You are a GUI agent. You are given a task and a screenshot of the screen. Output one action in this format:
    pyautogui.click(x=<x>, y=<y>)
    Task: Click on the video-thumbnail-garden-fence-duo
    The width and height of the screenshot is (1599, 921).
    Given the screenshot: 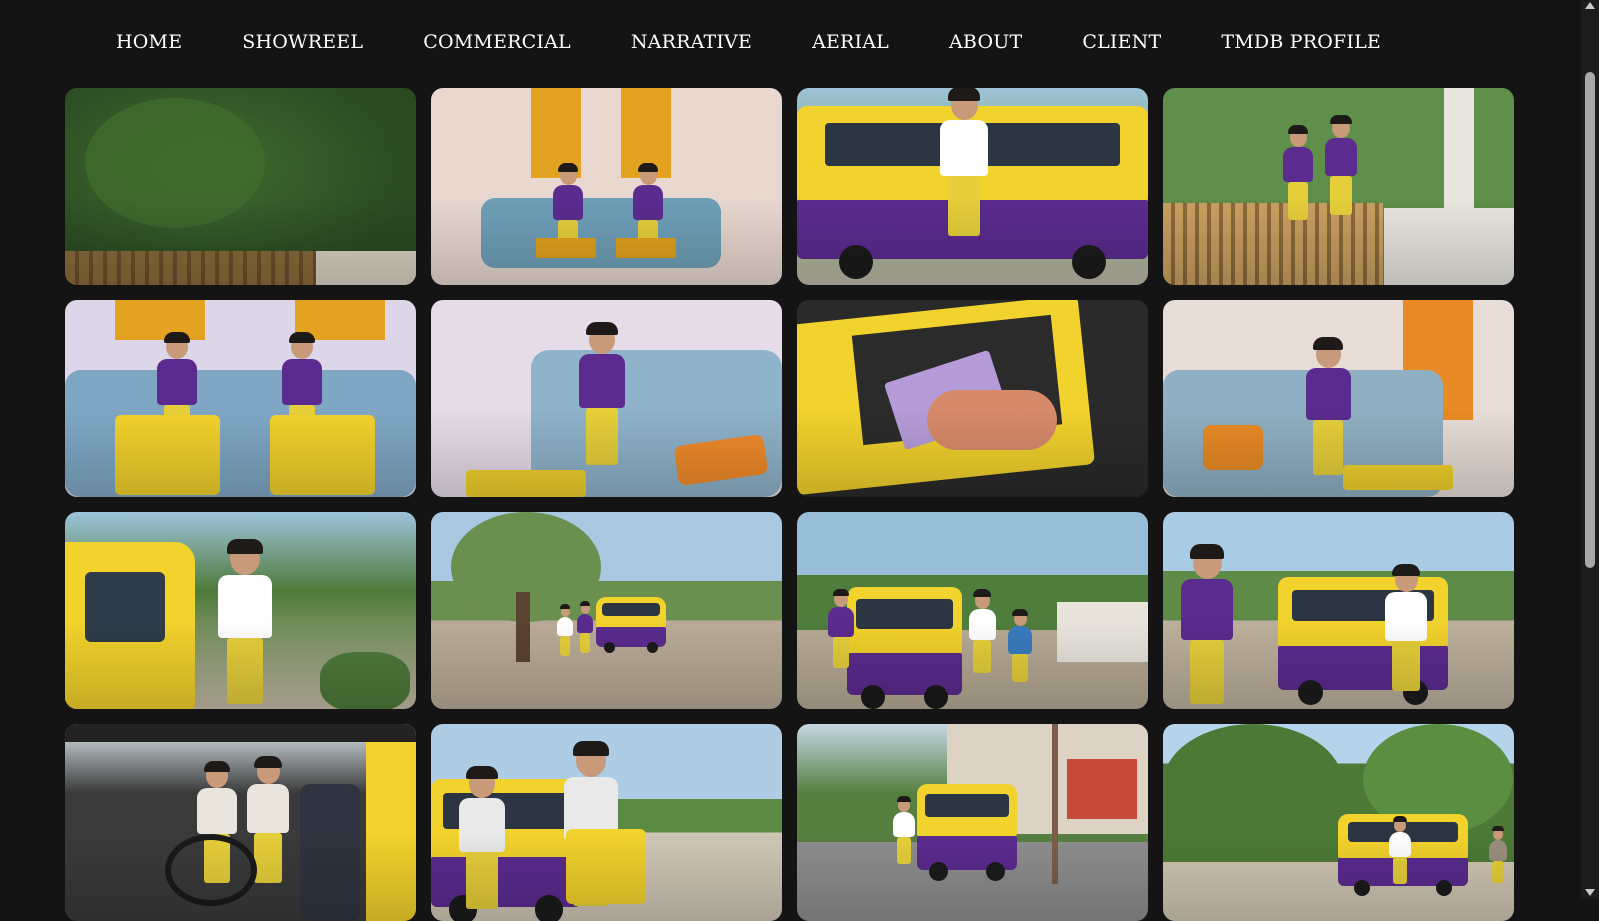 What is the action you would take?
    pyautogui.click(x=1338, y=186)
    